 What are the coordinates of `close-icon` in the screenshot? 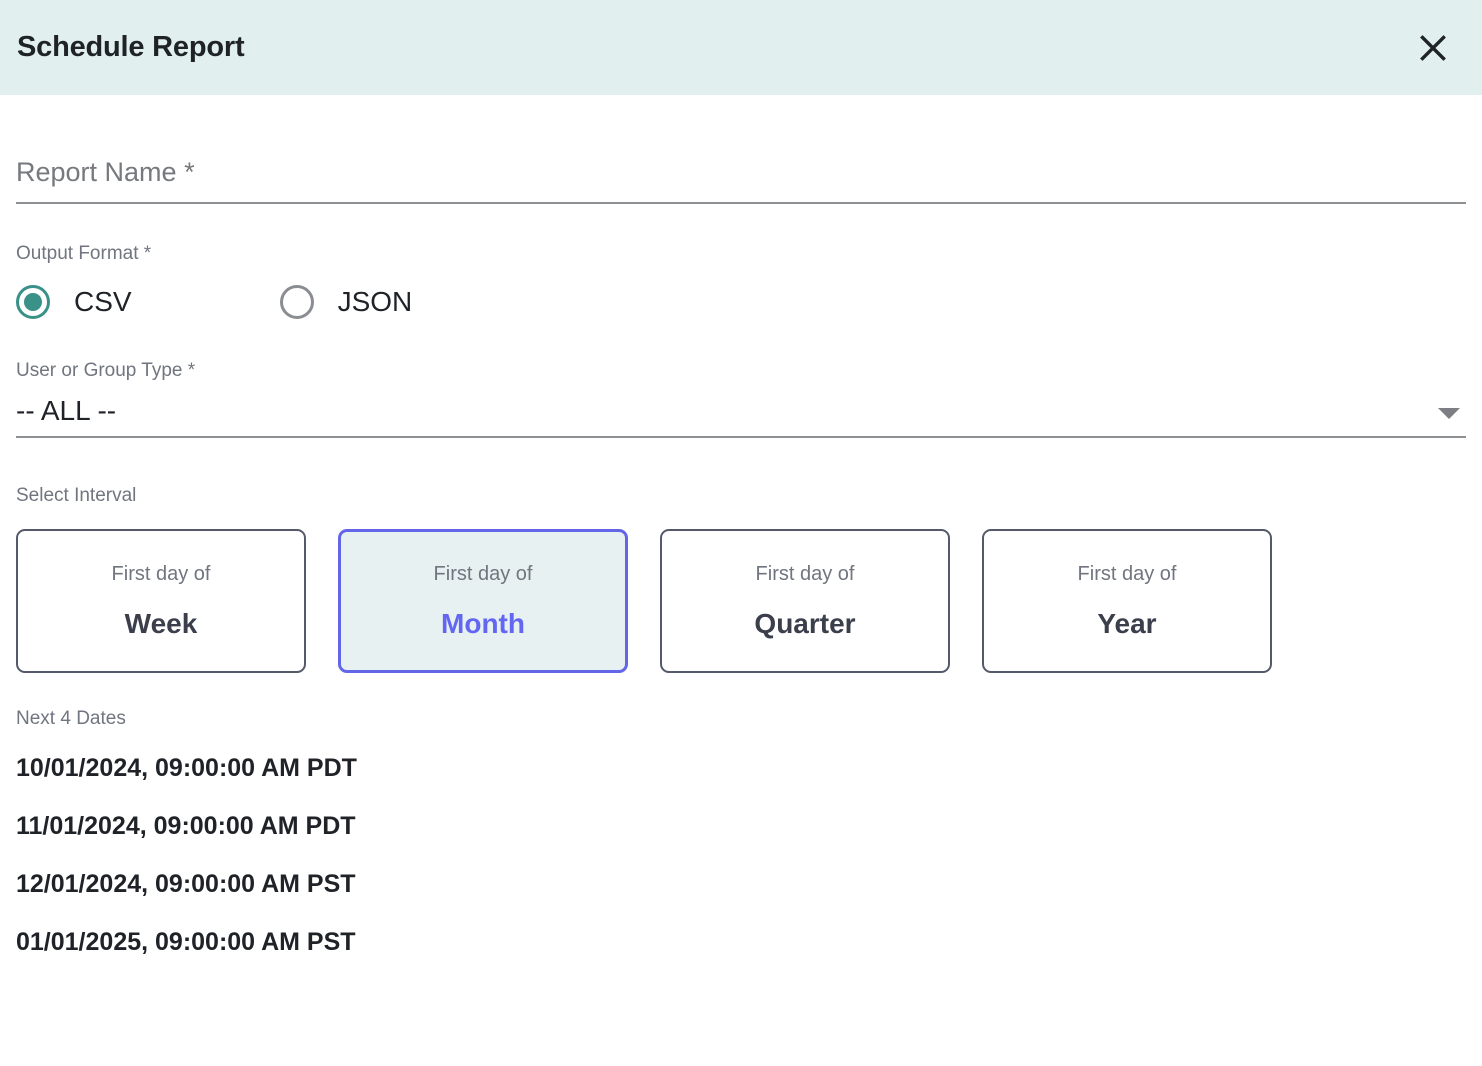 It's located at (1433, 48).